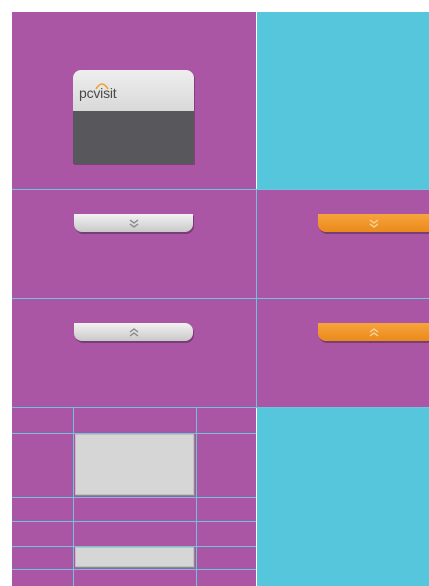 The width and height of the screenshot is (429, 586). I want to click on collapse-button-grey, so click(133, 223).